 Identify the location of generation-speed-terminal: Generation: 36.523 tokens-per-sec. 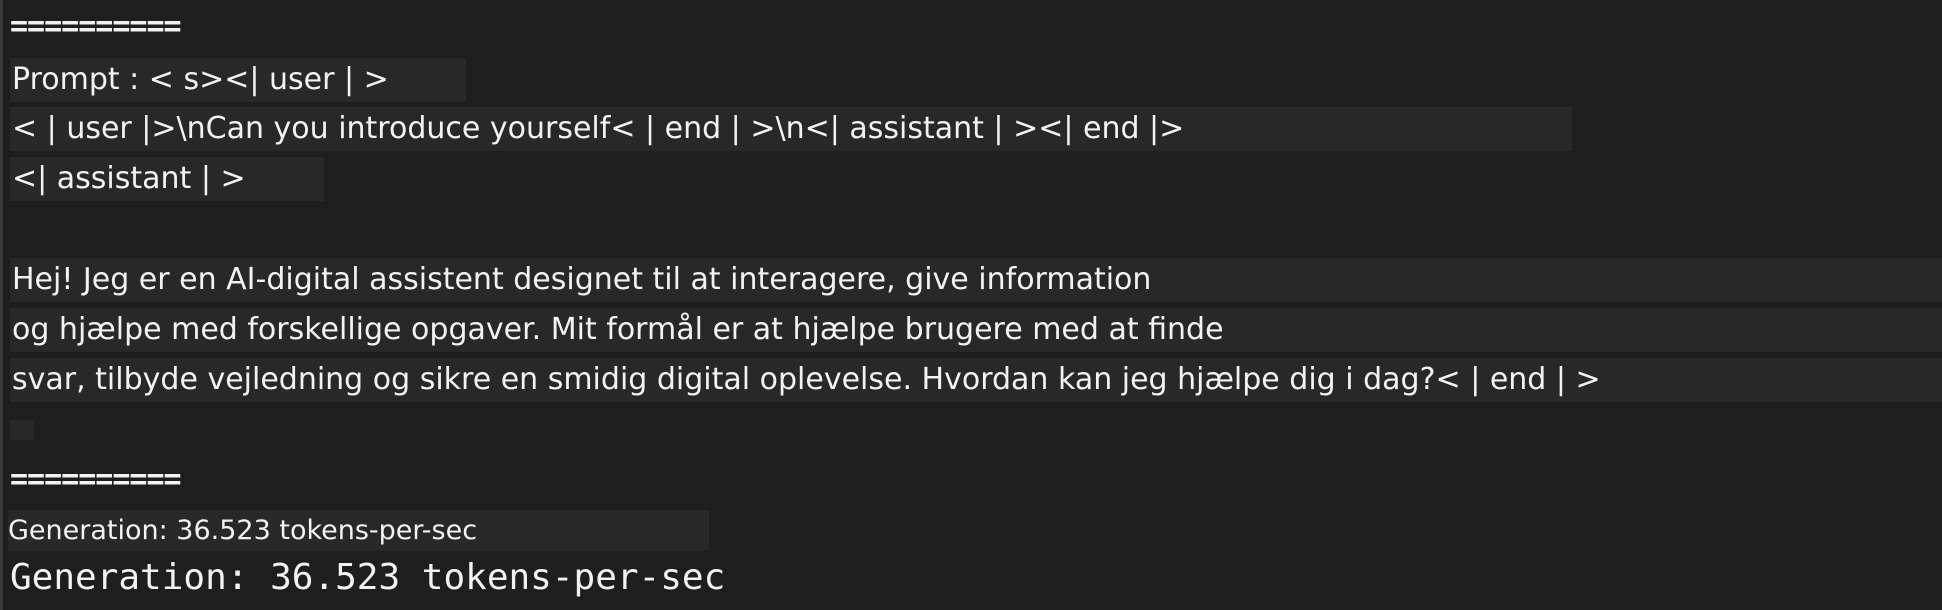
(368, 577).